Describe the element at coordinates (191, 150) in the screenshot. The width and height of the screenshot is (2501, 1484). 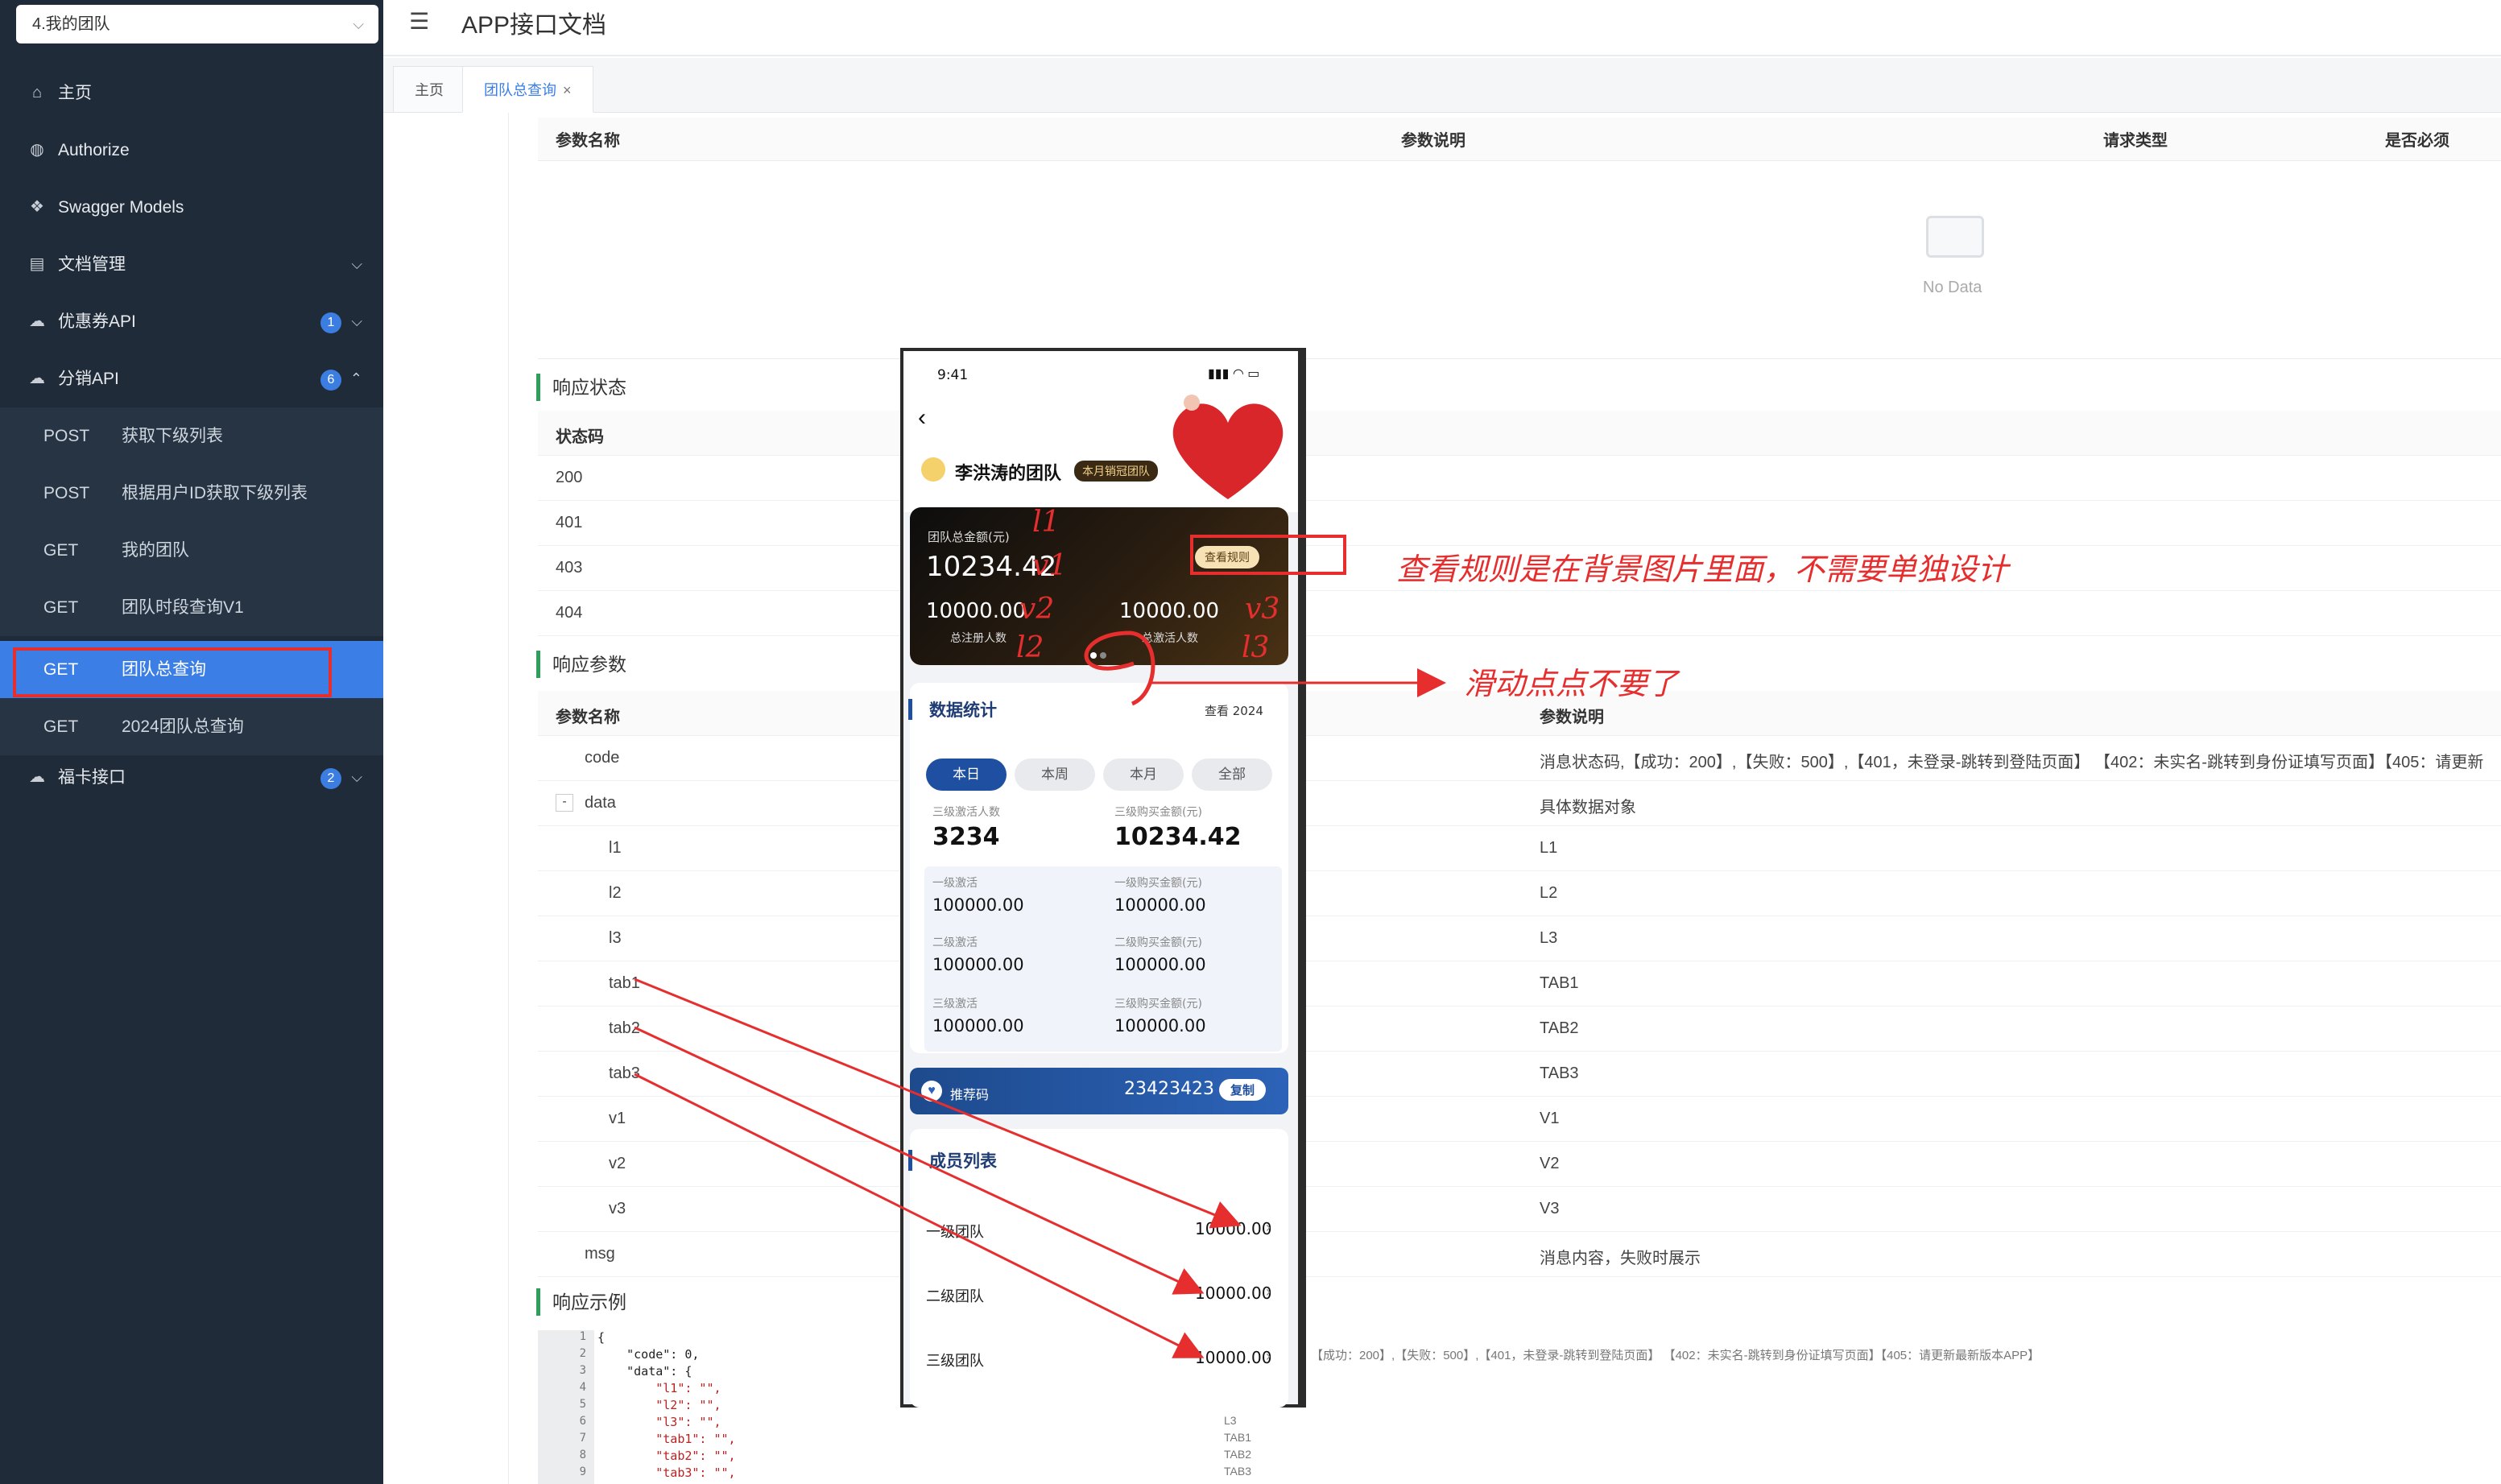
I see `sidebar-item-authorize: ◍ Authorize` at that location.